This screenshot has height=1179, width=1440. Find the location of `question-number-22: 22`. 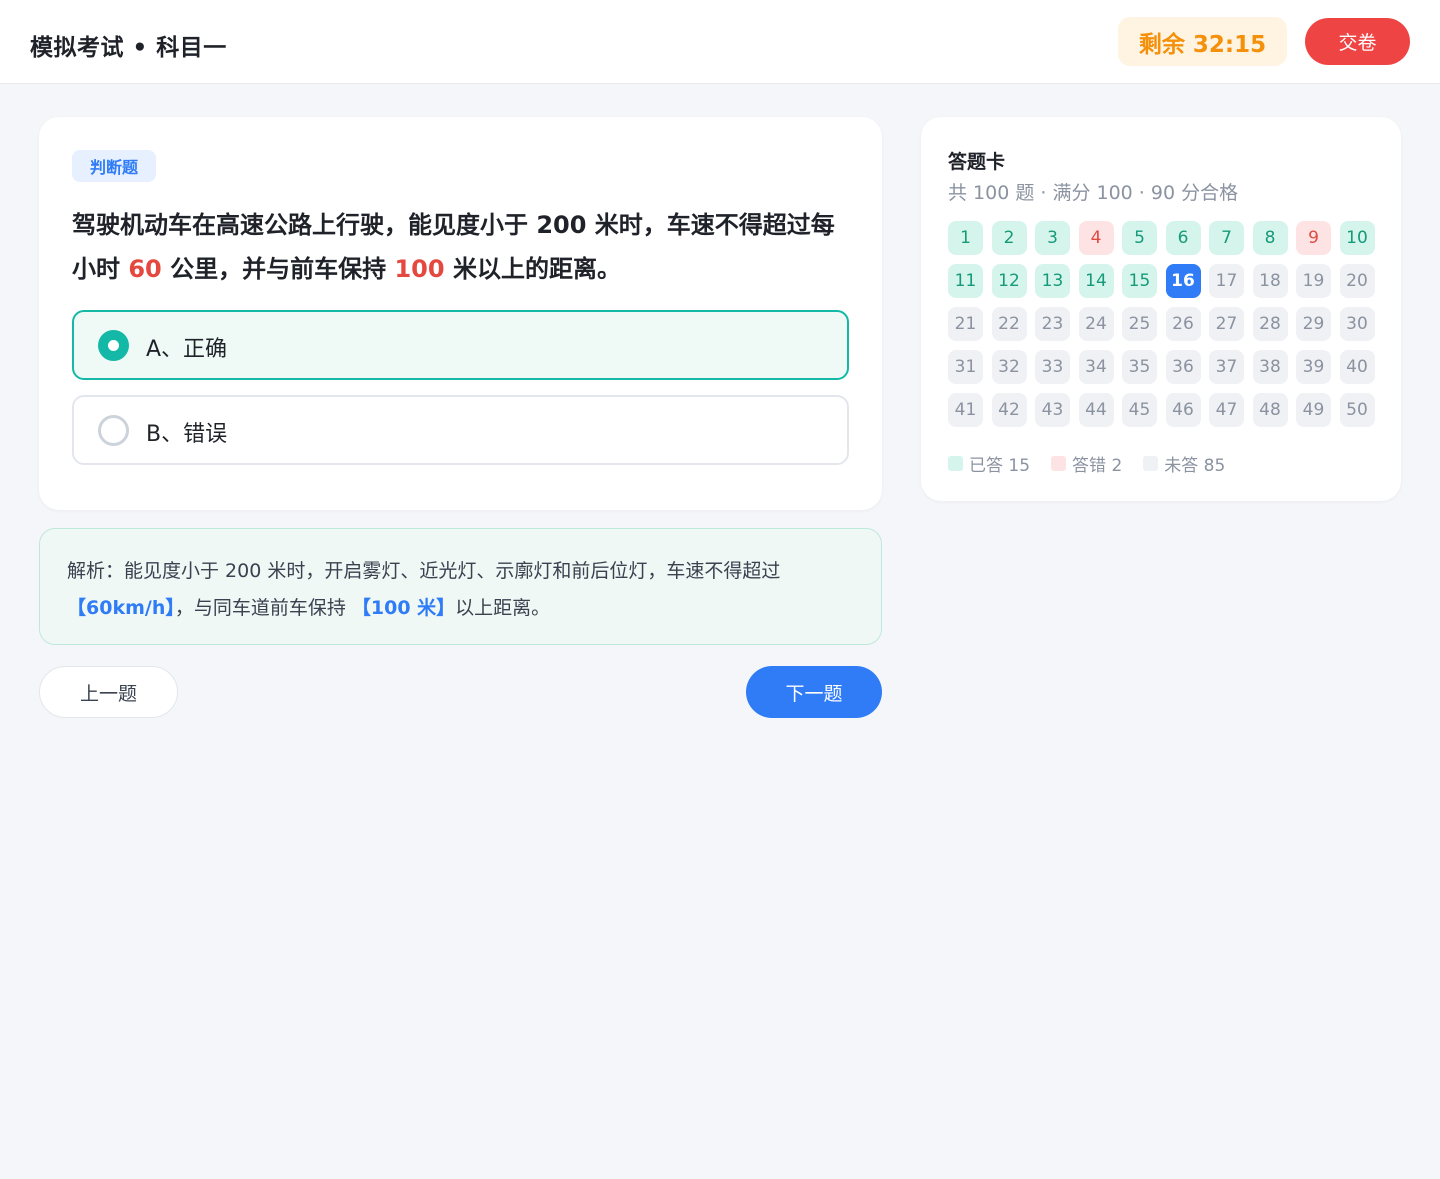

question-number-22: 22 is located at coordinates (1009, 324).